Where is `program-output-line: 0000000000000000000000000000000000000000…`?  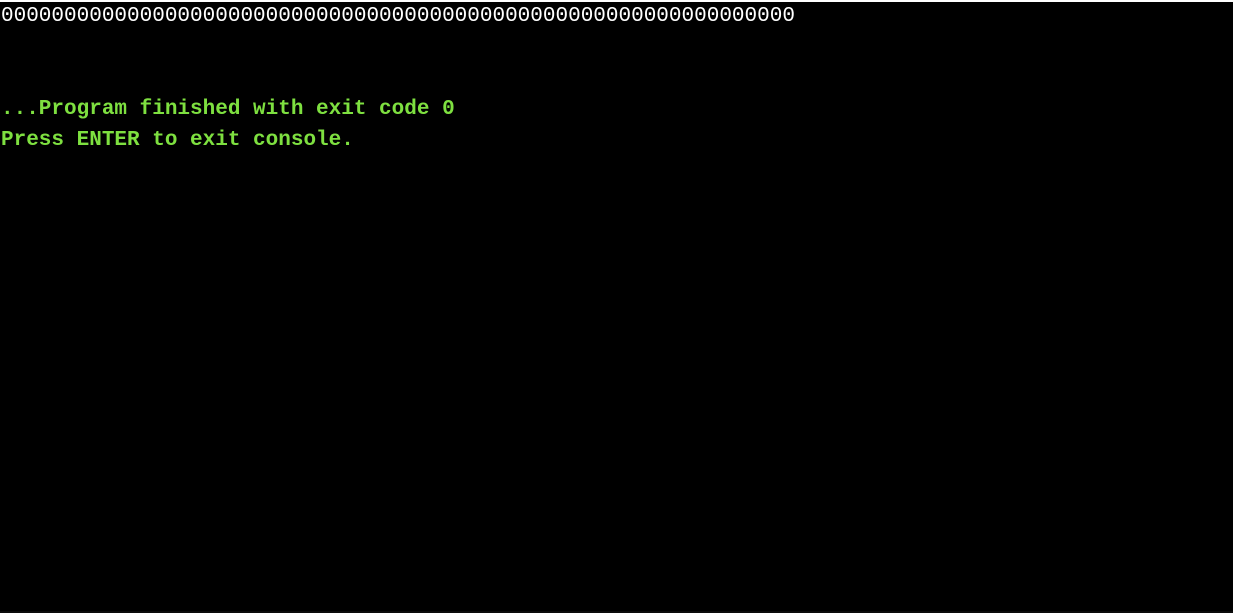
program-output-line: 0000000000000000000000000000000000000000… is located at coordinates (398, 16).